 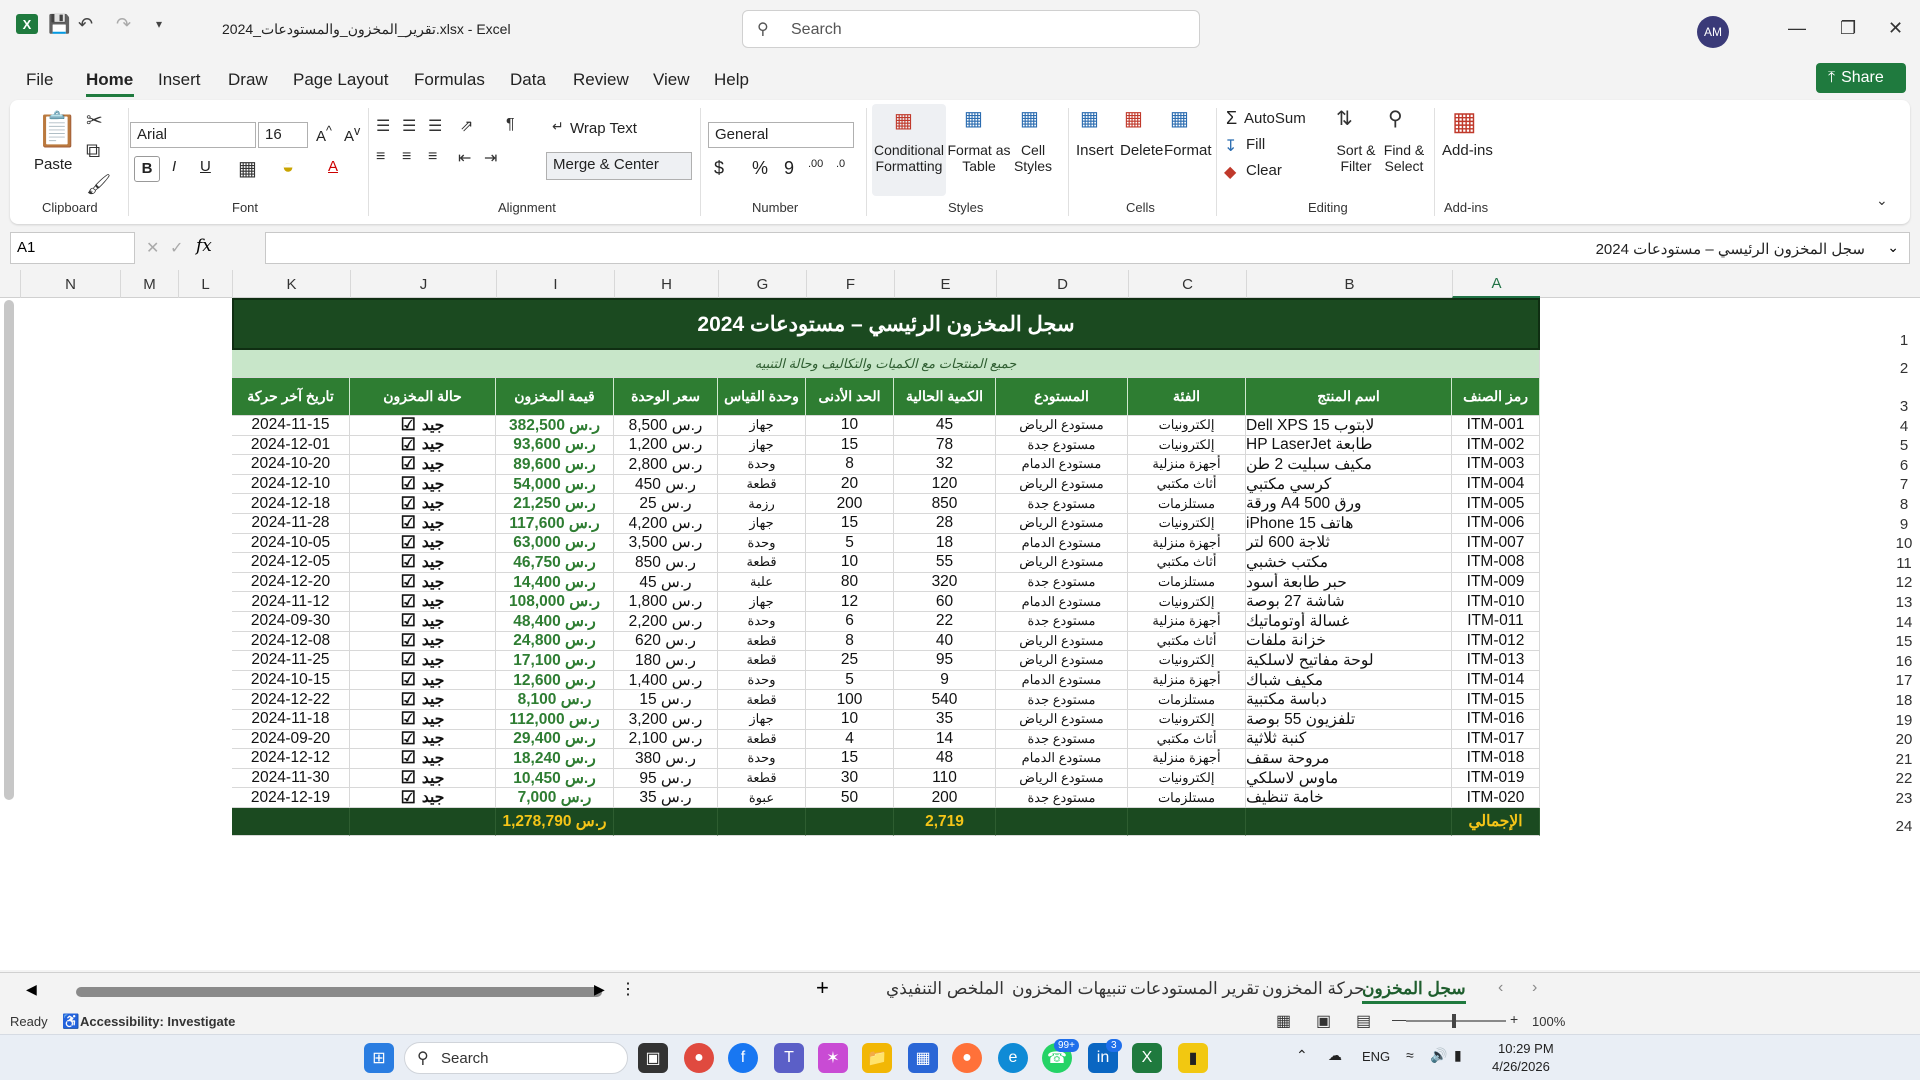 I want to click on table-cell-name: ثلاجة 600 لتر, so click(x=1349, y=543).